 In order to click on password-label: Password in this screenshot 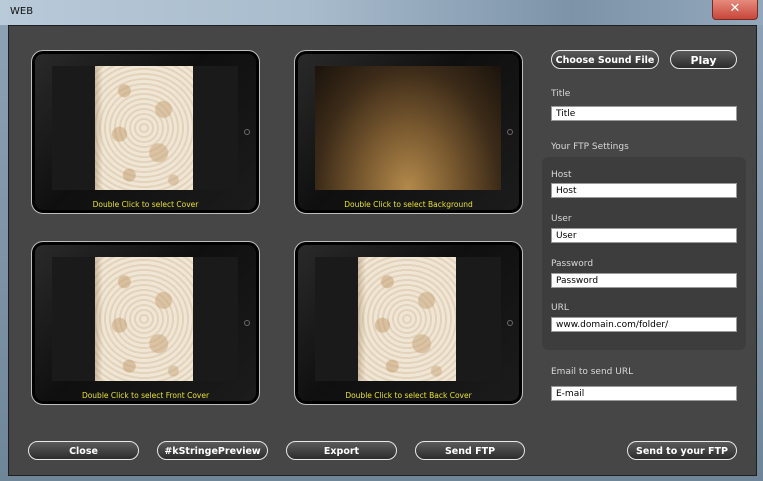, I will do `click(572, 264)`.